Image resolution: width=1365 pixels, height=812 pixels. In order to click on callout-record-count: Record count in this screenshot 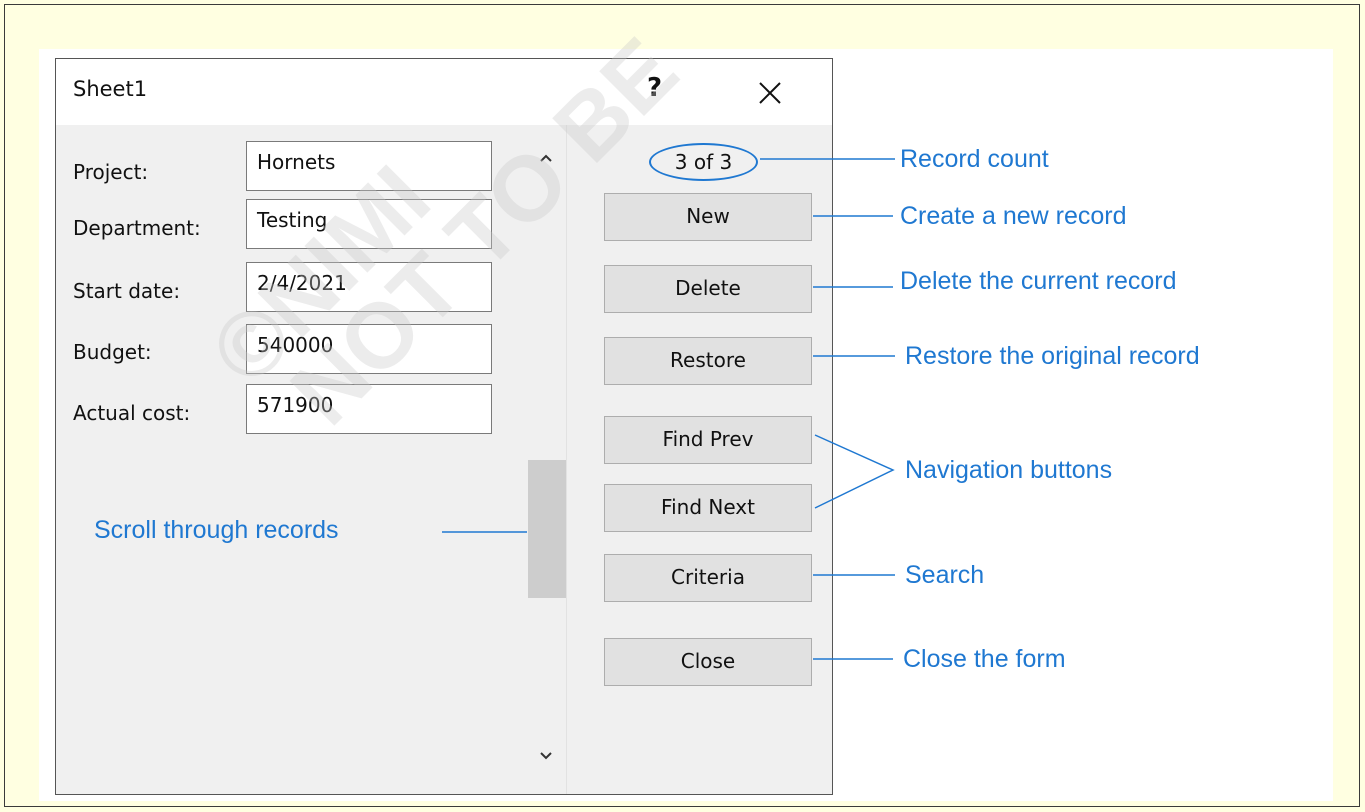, I will do `click(974, 159)`.